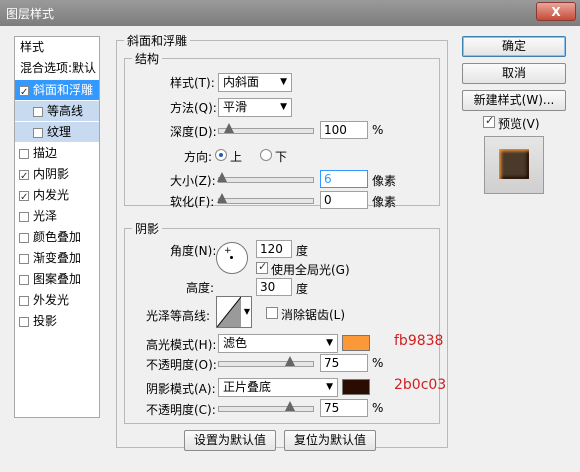  What do you see at coordinates (65, 111) in the screenshot?
I see `list-item-label: 等高线` at bounding box center [65, 111].